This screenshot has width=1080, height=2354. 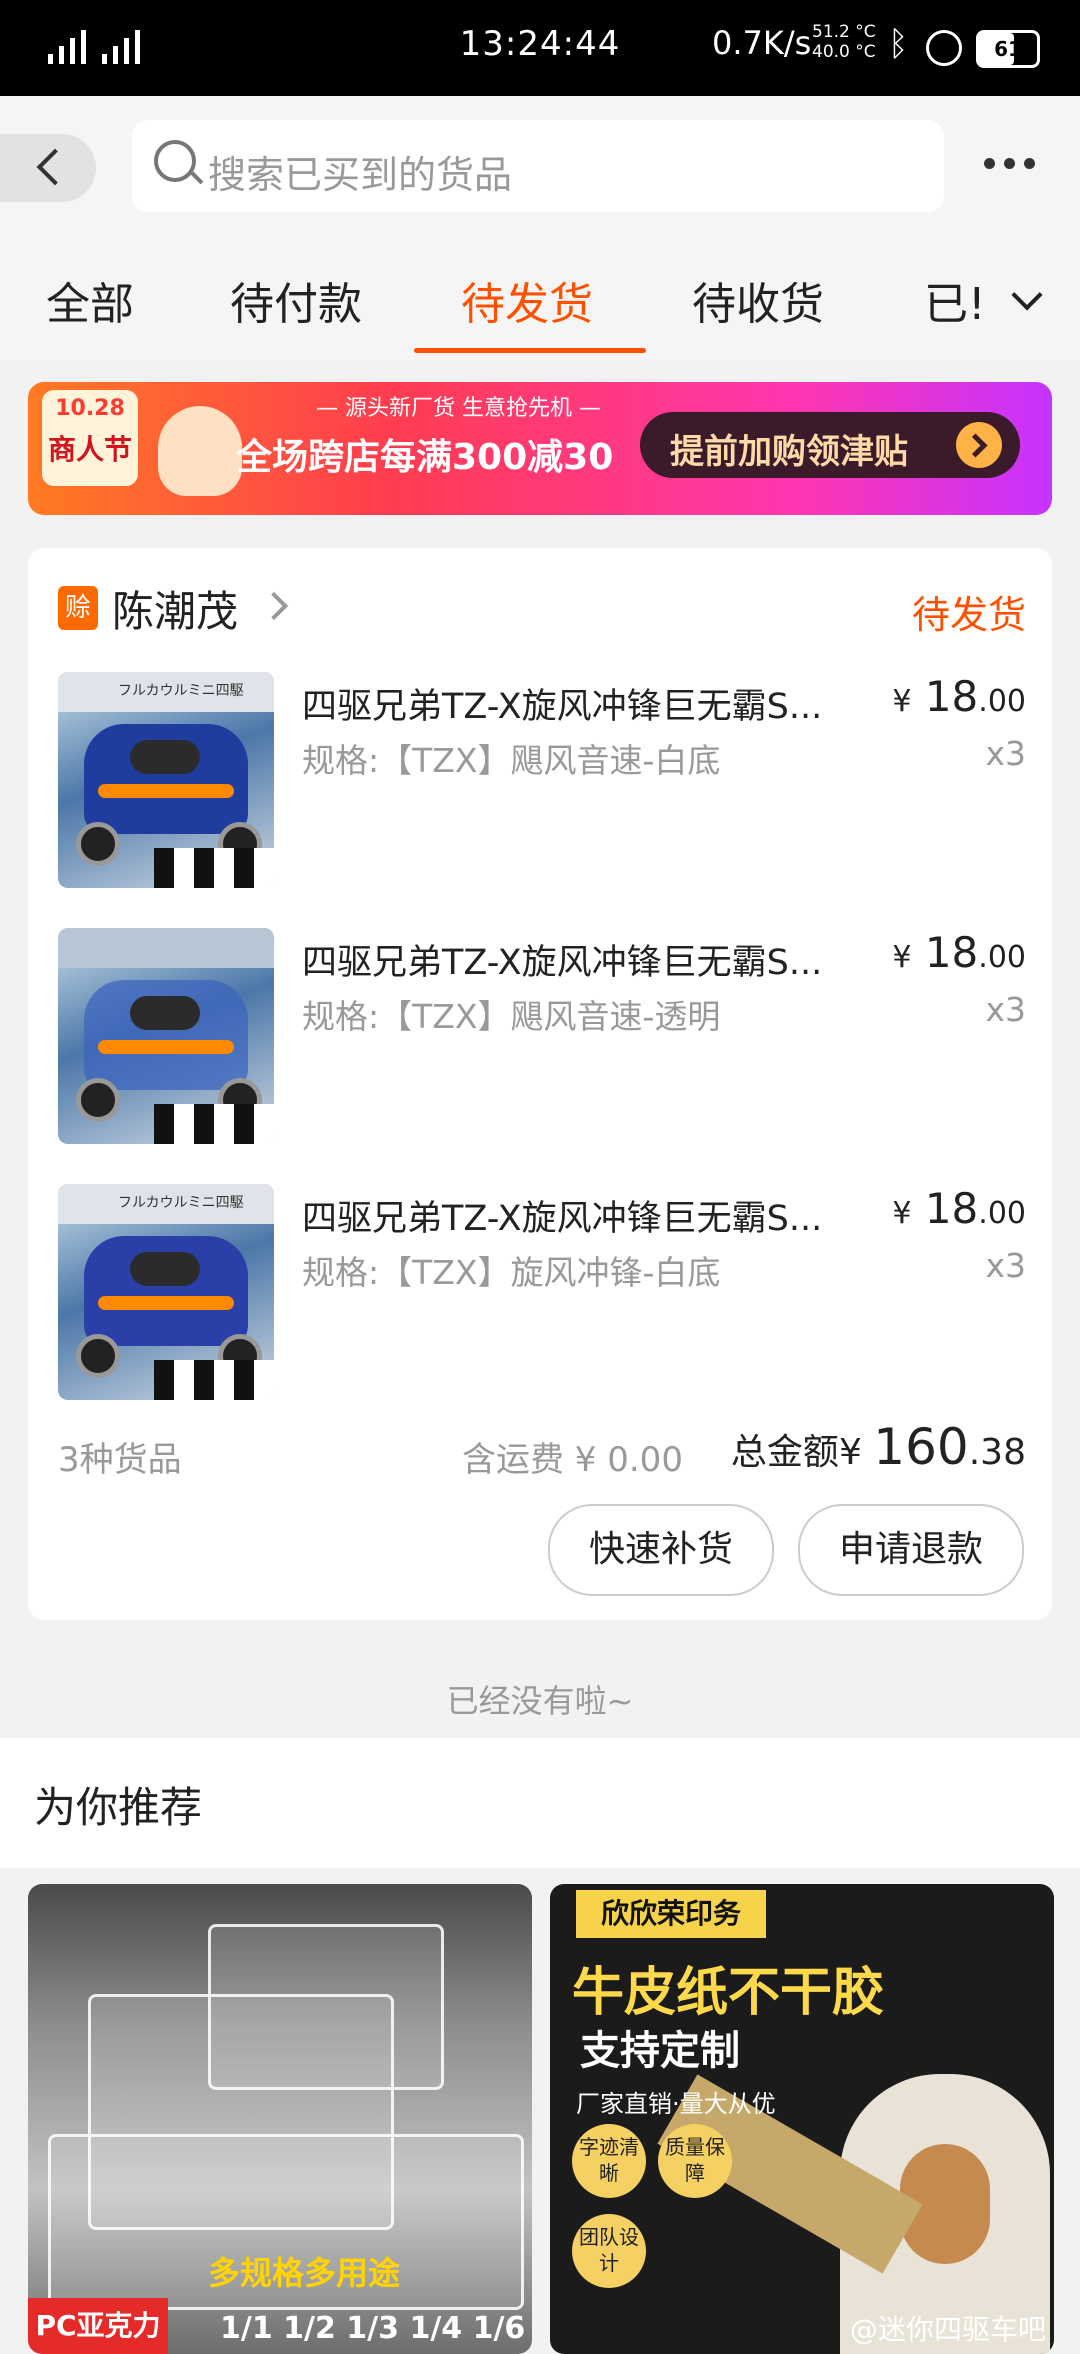 What do you see at coordinates (527, 300) in the screenshot?
I see `tab-pending-shipment: 待发货` at bounding box center [527, 300].